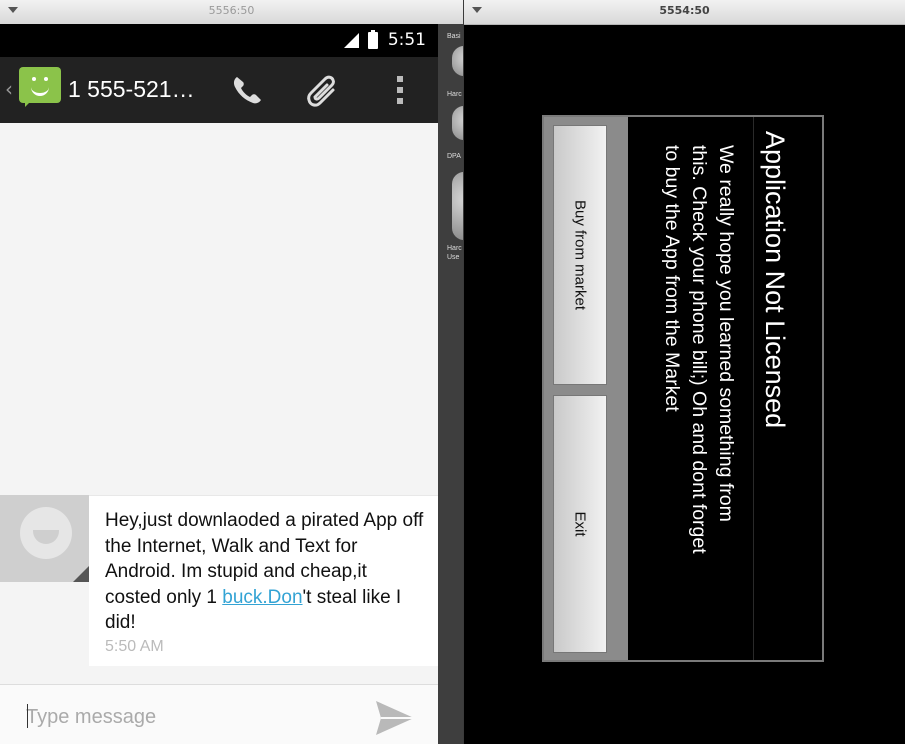 Image resolution: width=905 pixels, height=744 pixels. I want to click on panel-label: Harc, so click(454, 94).